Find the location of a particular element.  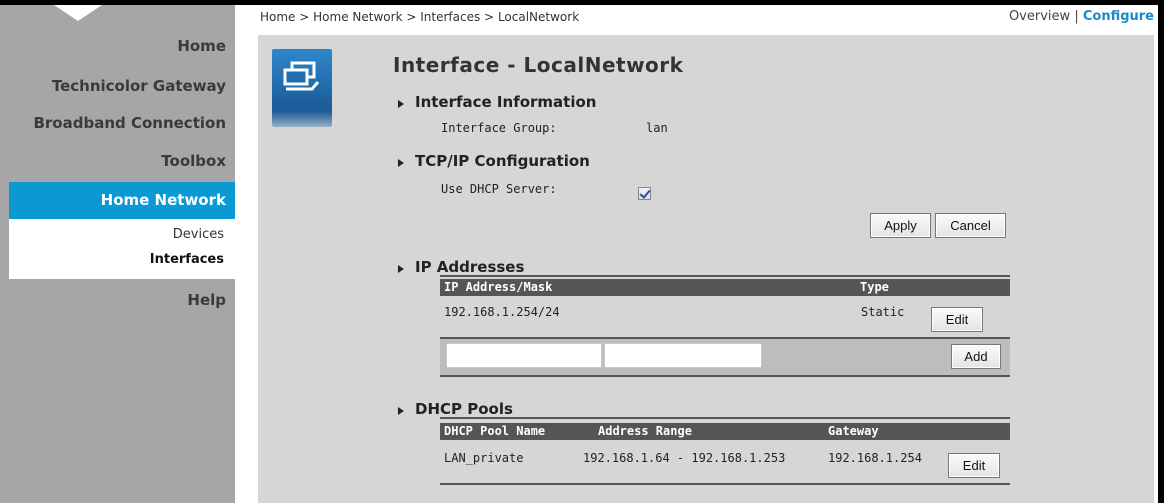

section-tcpip-configuration: TCP/IP Configuration is located at coordinates (502, 161).